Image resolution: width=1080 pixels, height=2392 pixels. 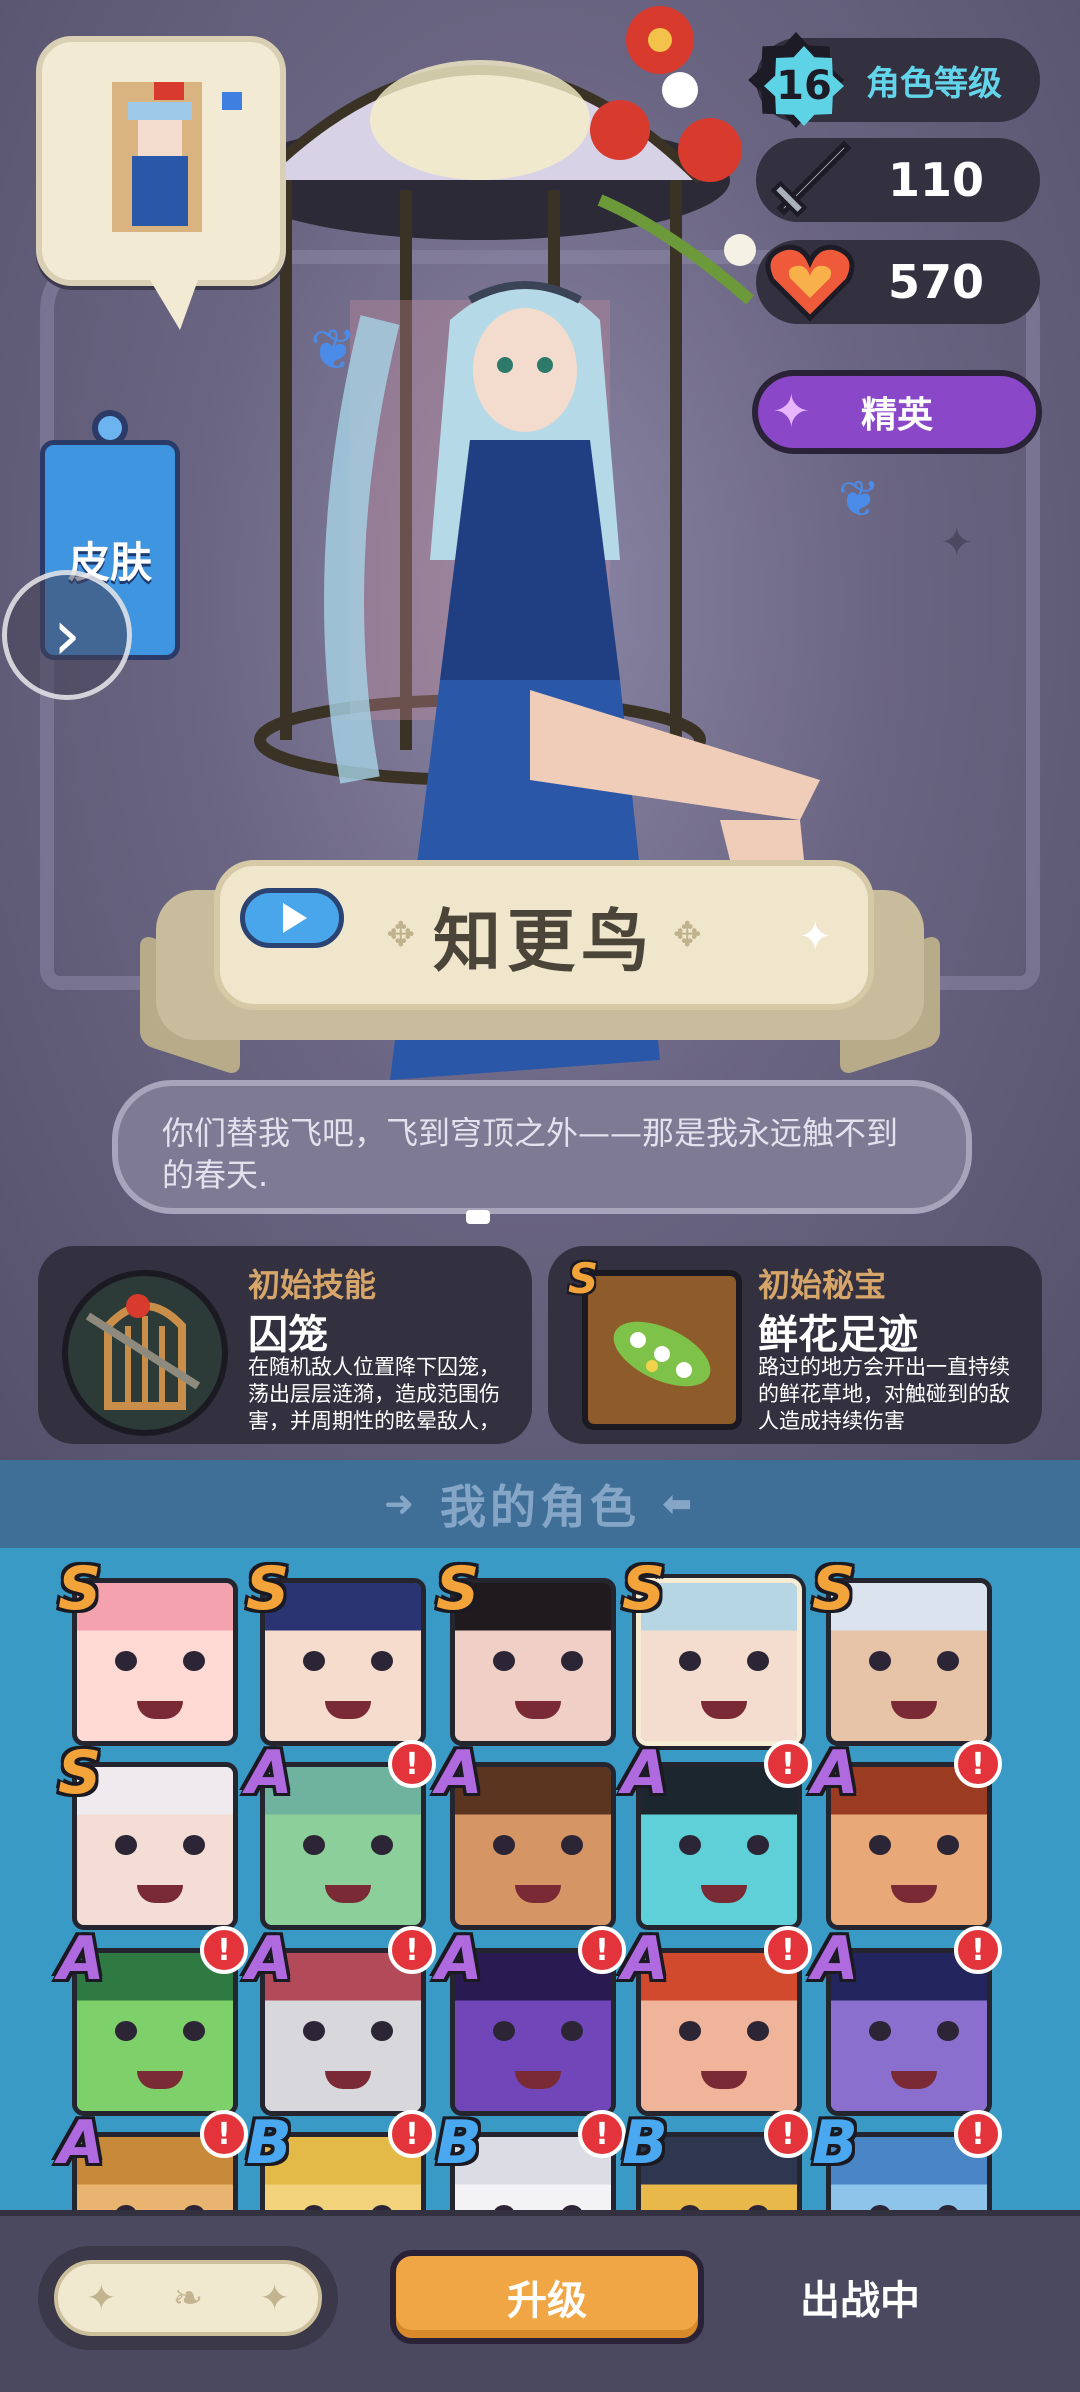 What do you see at coordinates (662, 1350) in the screenshot?
I see `flower-treasure-icon` at bounding box center [662, 1350].